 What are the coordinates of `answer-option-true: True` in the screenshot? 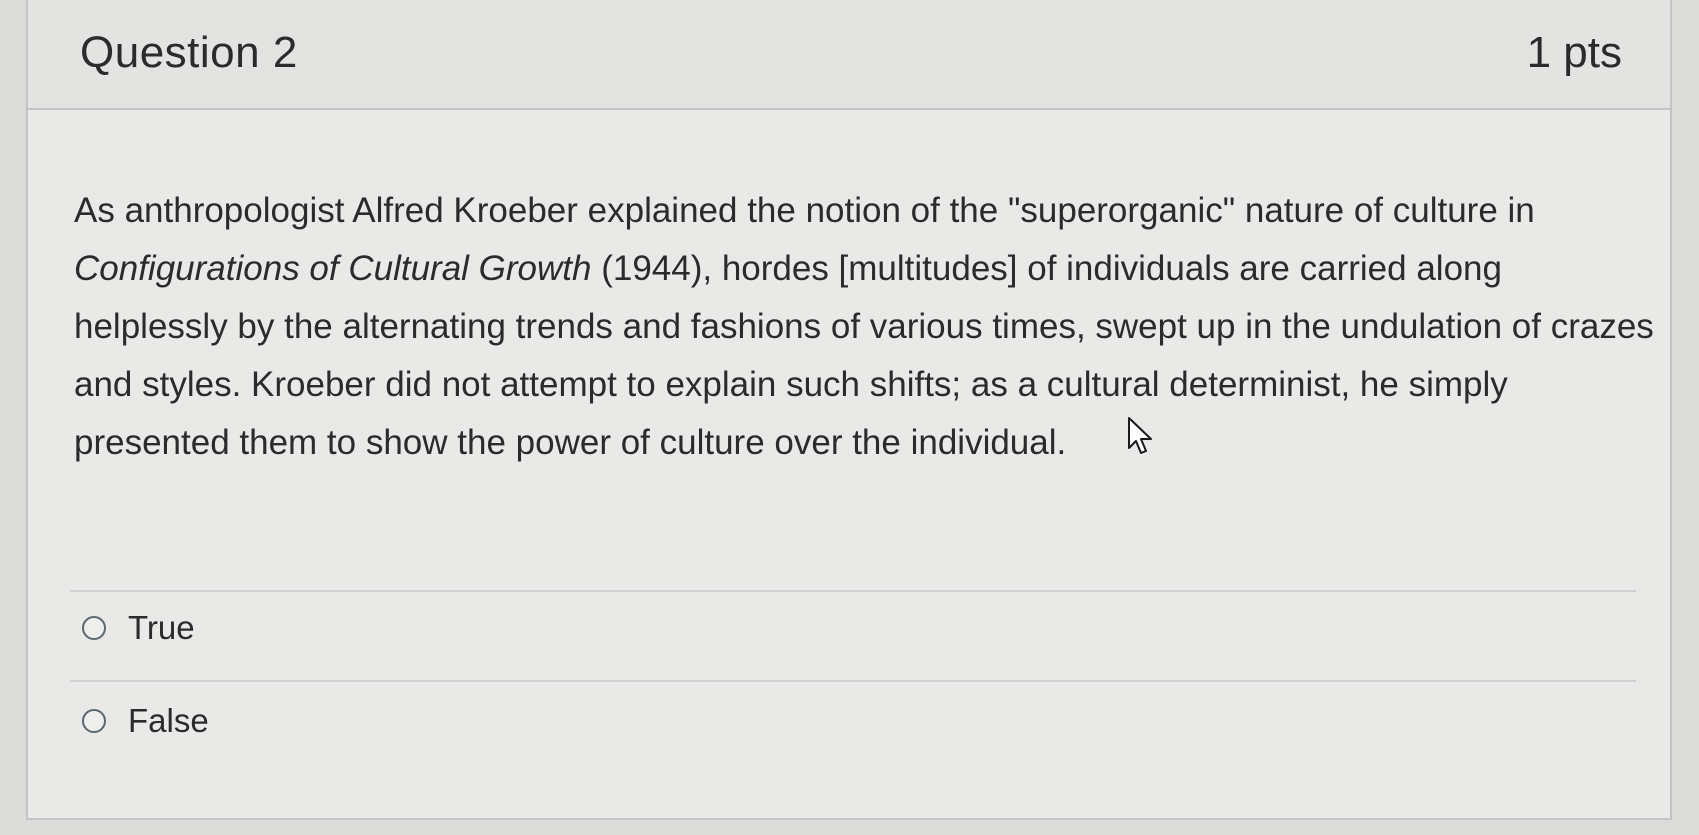 It's located at (138, 628).